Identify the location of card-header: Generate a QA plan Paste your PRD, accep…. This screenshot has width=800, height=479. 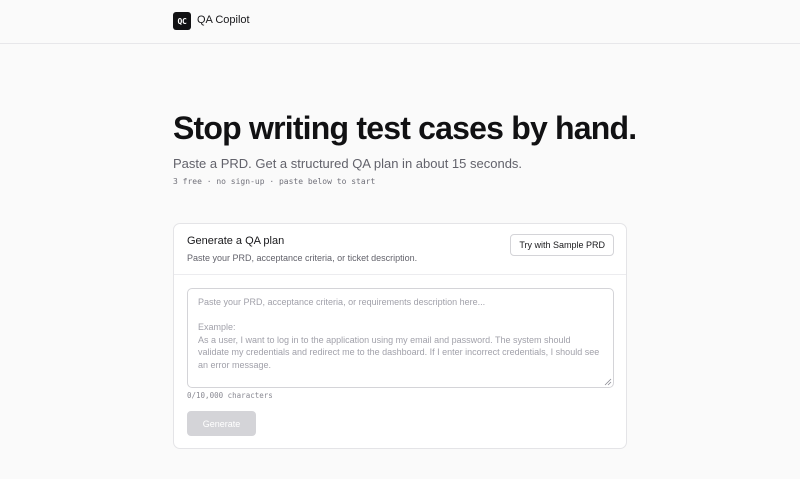
(400, 249).